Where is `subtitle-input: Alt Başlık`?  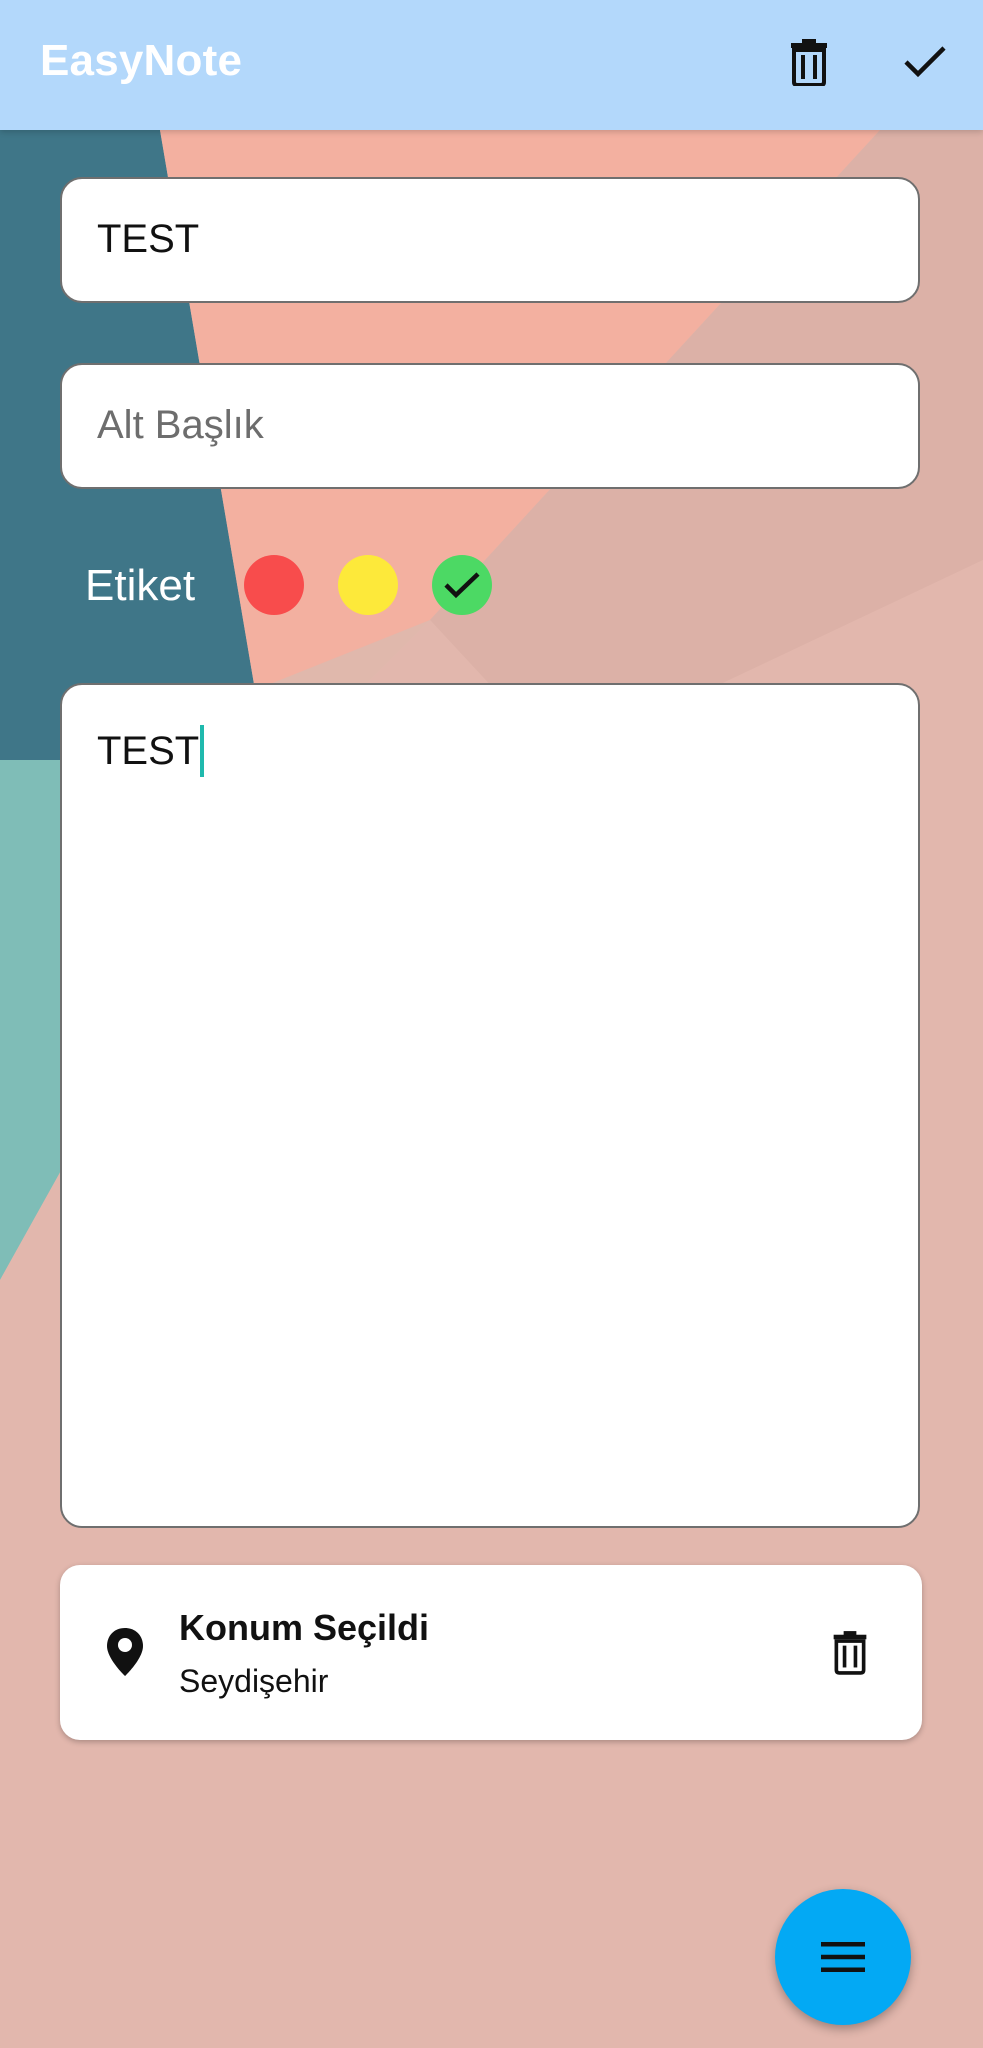 subtitle-input: Alt Başlık is located at coordinates (490, 426).